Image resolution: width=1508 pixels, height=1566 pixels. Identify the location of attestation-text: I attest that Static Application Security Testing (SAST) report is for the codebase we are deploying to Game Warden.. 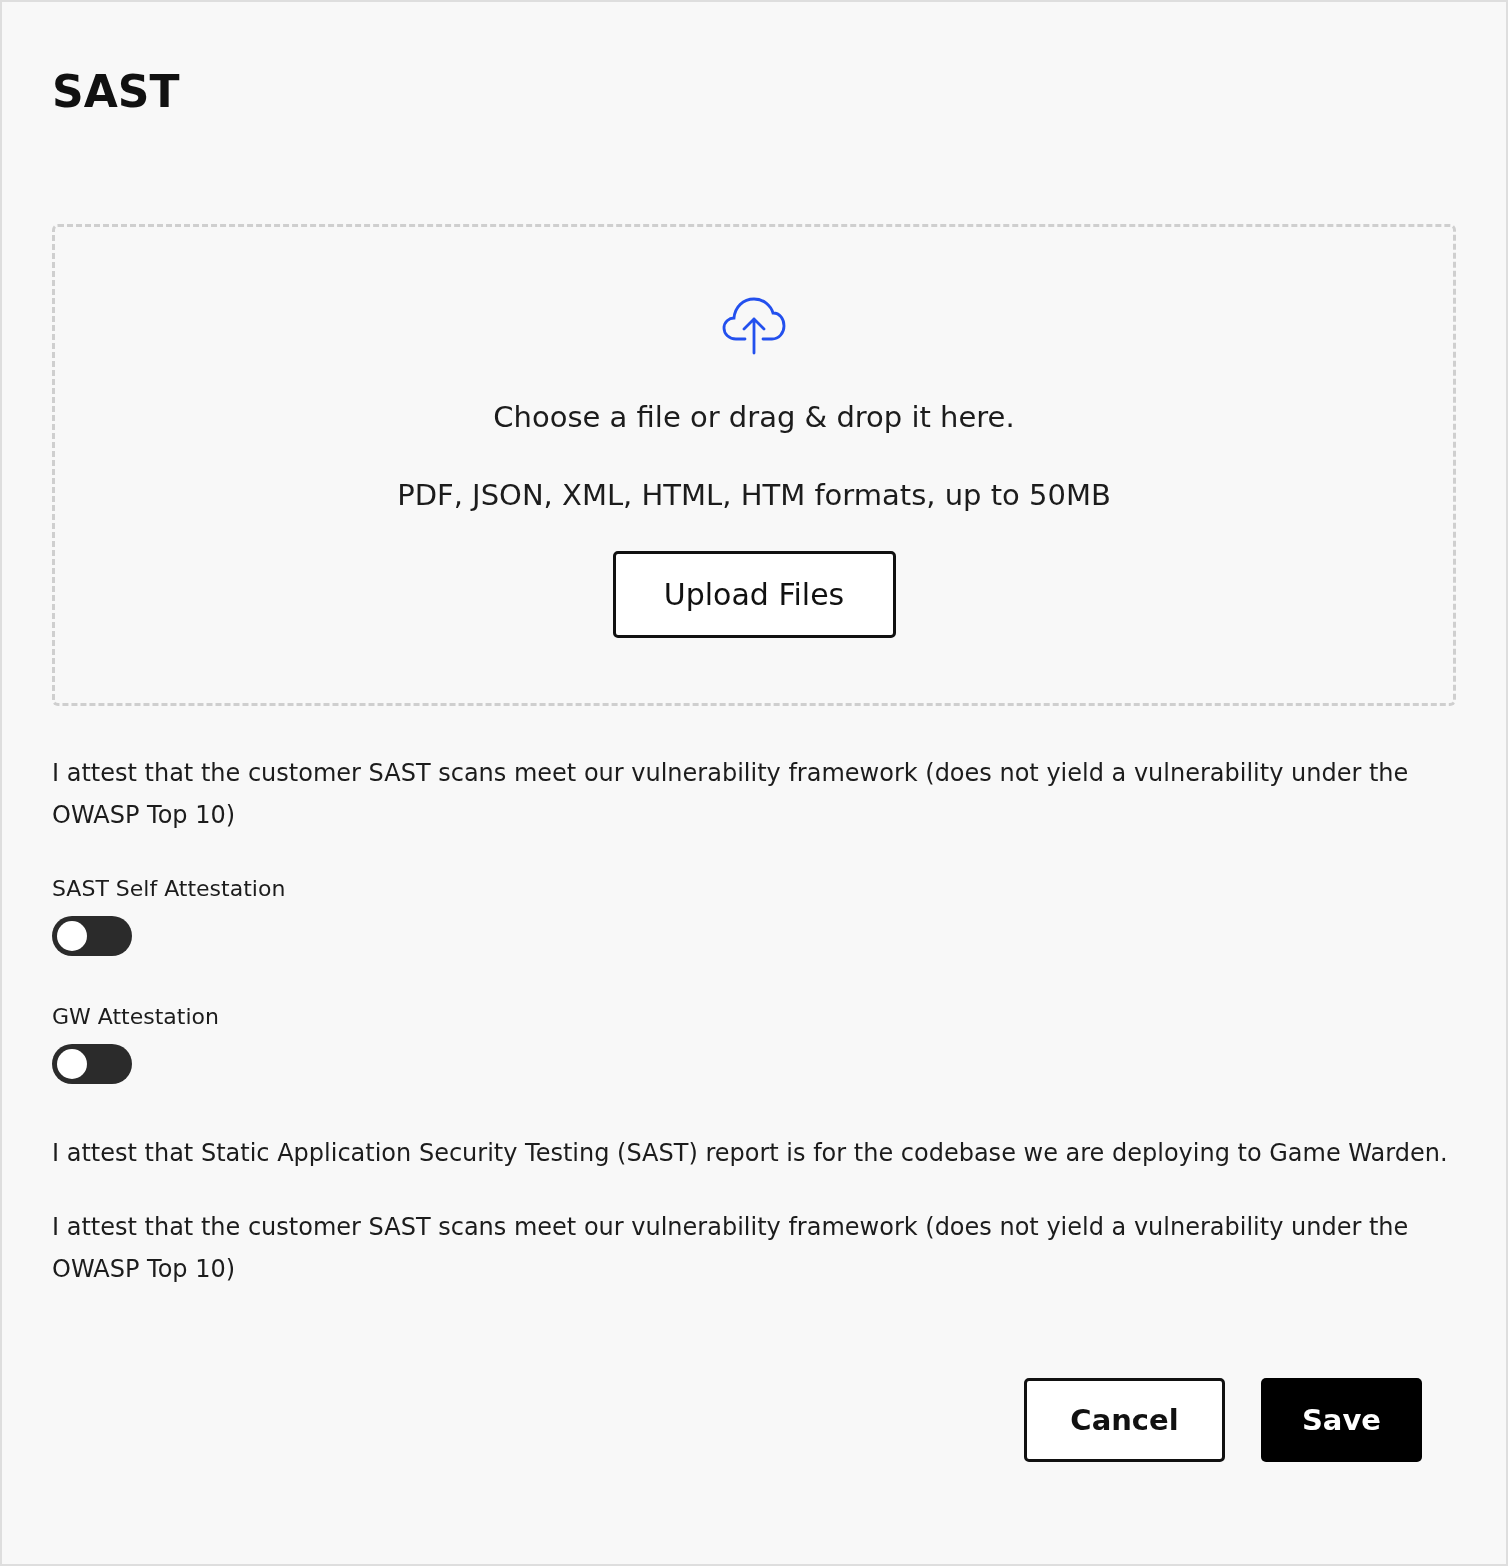
(750, 1153).